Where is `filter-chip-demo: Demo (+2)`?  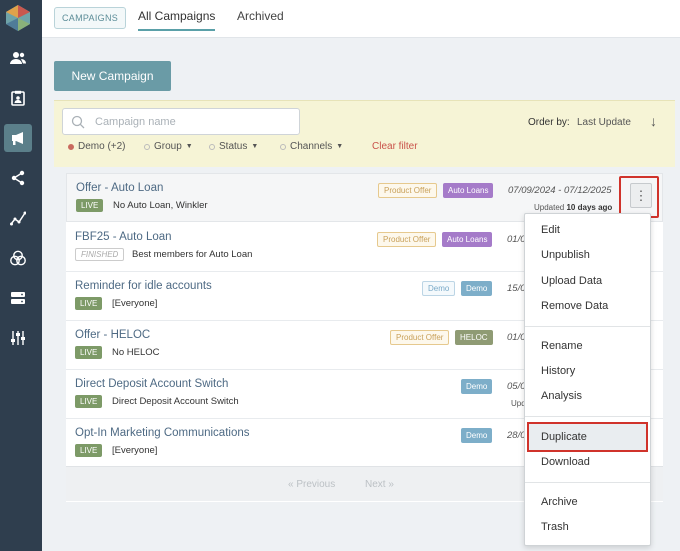 filter-chip-demo: Demo (+2) is located at coordinates (97, 146).